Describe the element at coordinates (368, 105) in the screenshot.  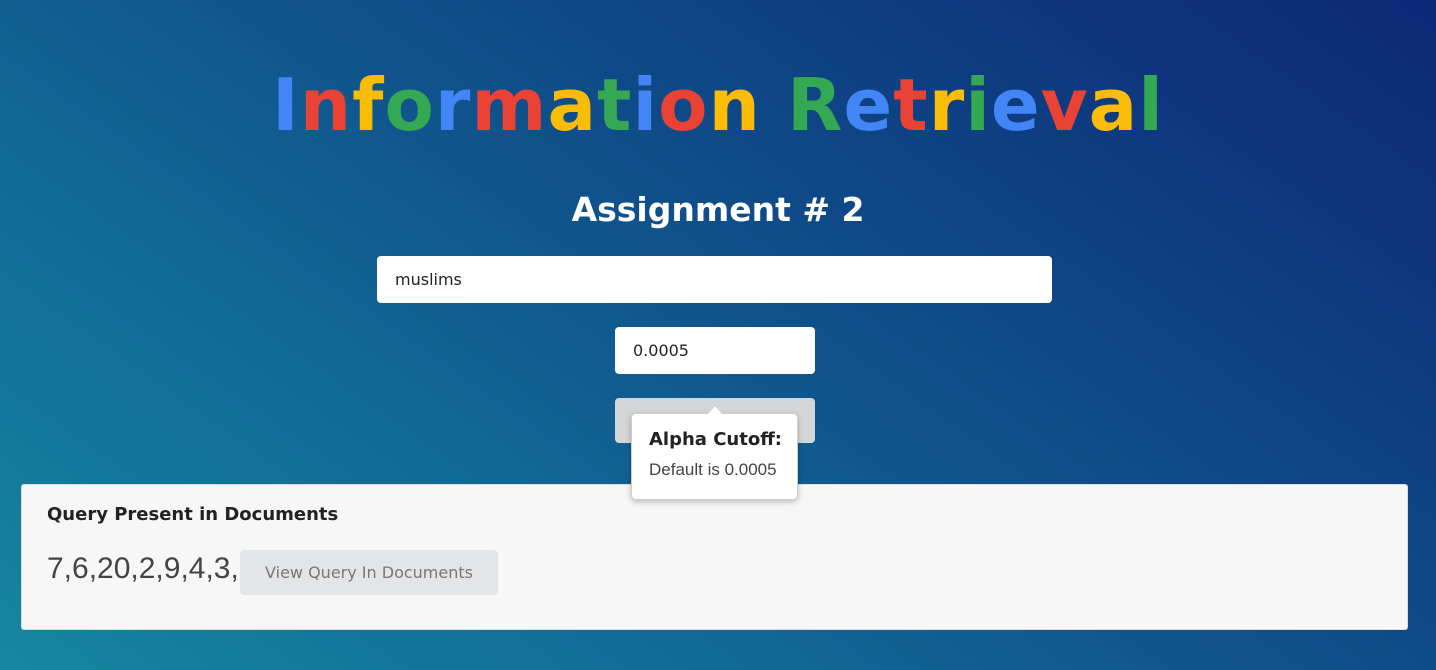
I see `page-title-letter: f` at that location.